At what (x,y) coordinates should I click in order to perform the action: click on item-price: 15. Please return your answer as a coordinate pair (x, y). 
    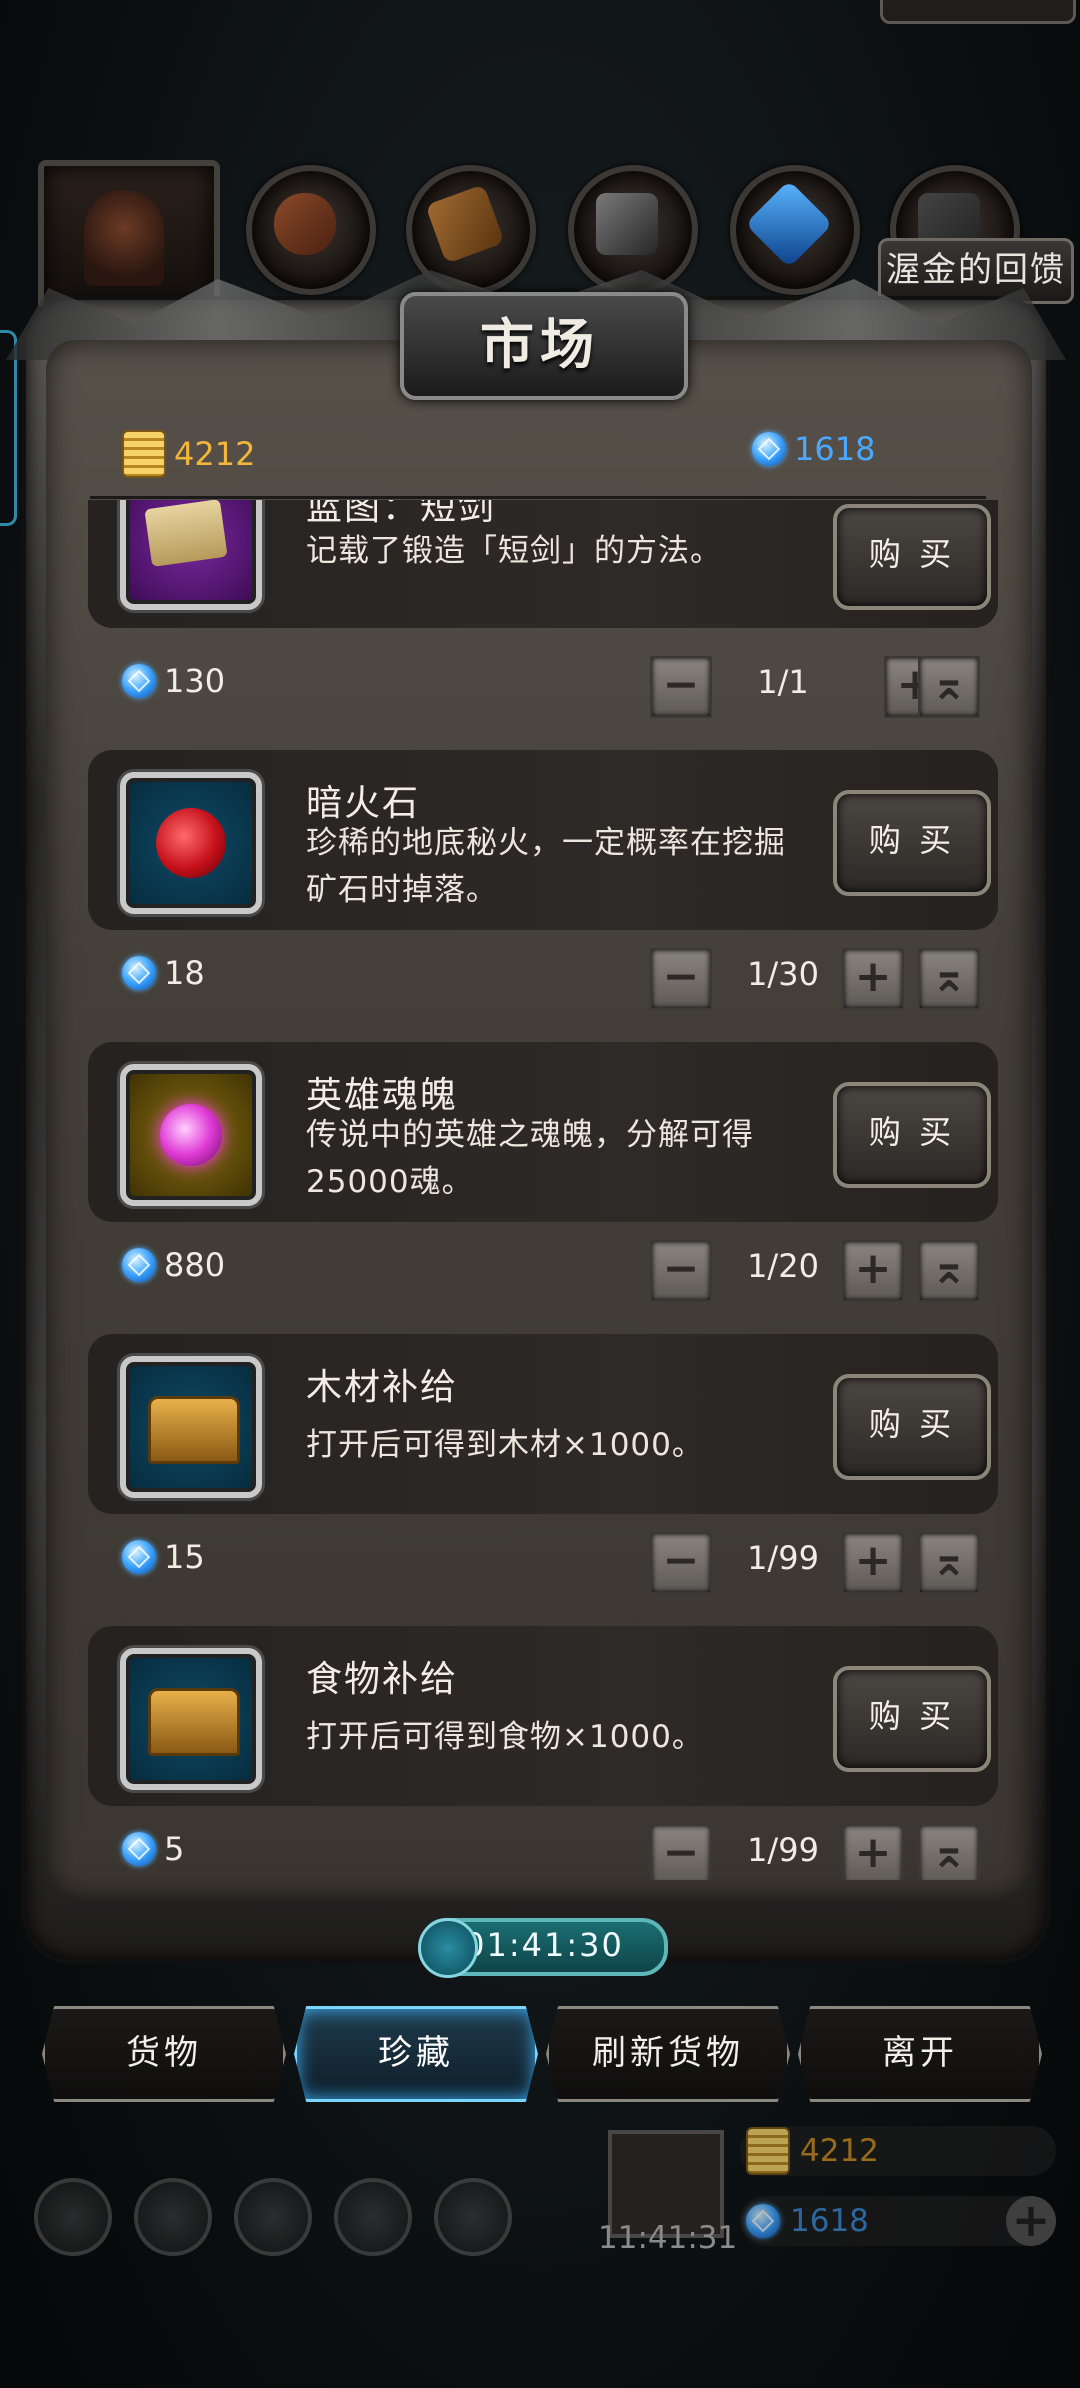
    Looking at the image, I should click on (163, 1557).